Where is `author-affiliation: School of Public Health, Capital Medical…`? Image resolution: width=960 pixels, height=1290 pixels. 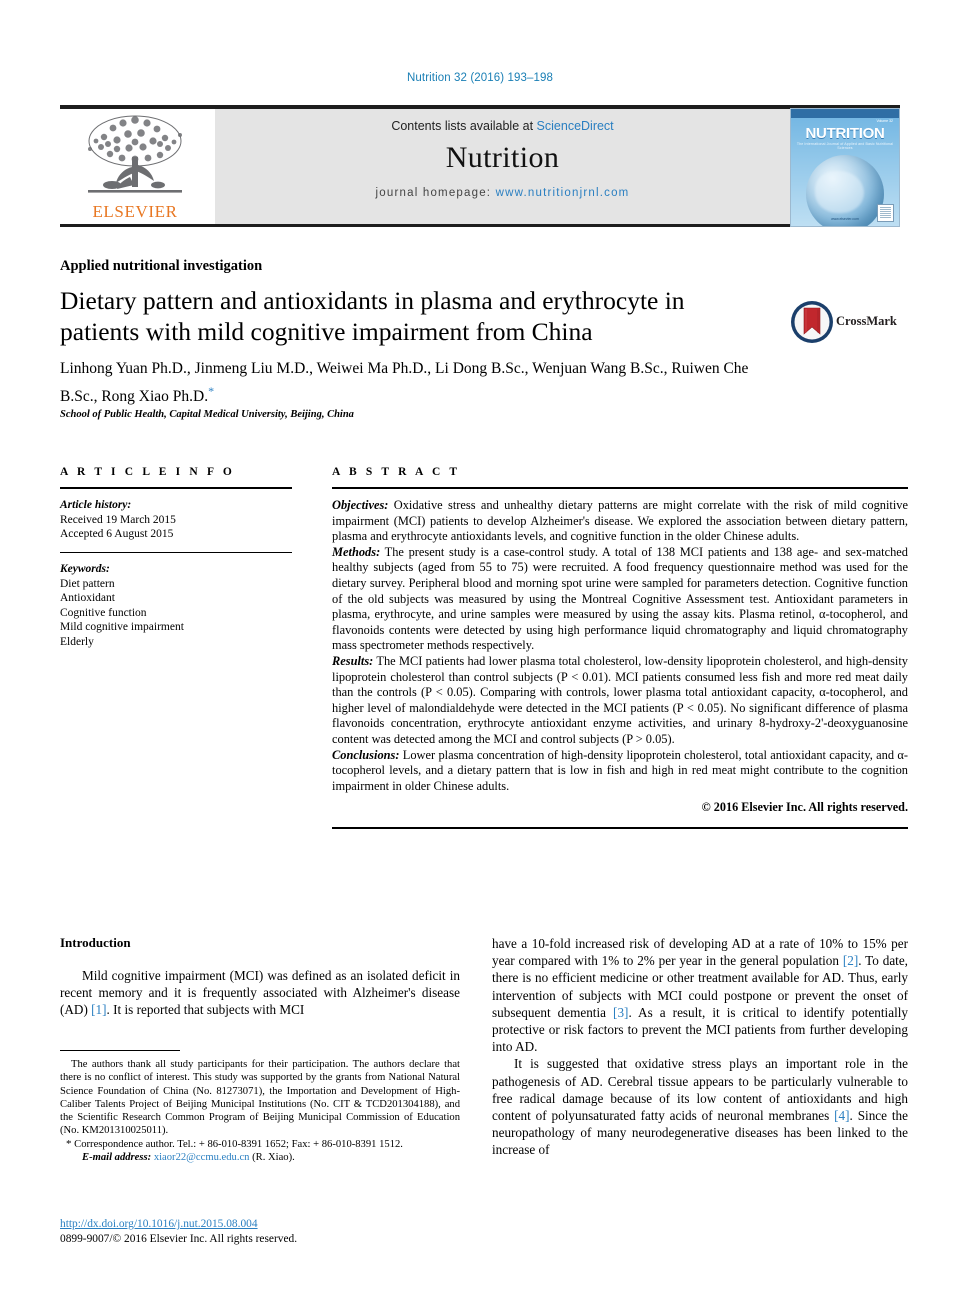
author-affiliation: School of Public Health, Capital Medical… is located at coordinates (207, 414).